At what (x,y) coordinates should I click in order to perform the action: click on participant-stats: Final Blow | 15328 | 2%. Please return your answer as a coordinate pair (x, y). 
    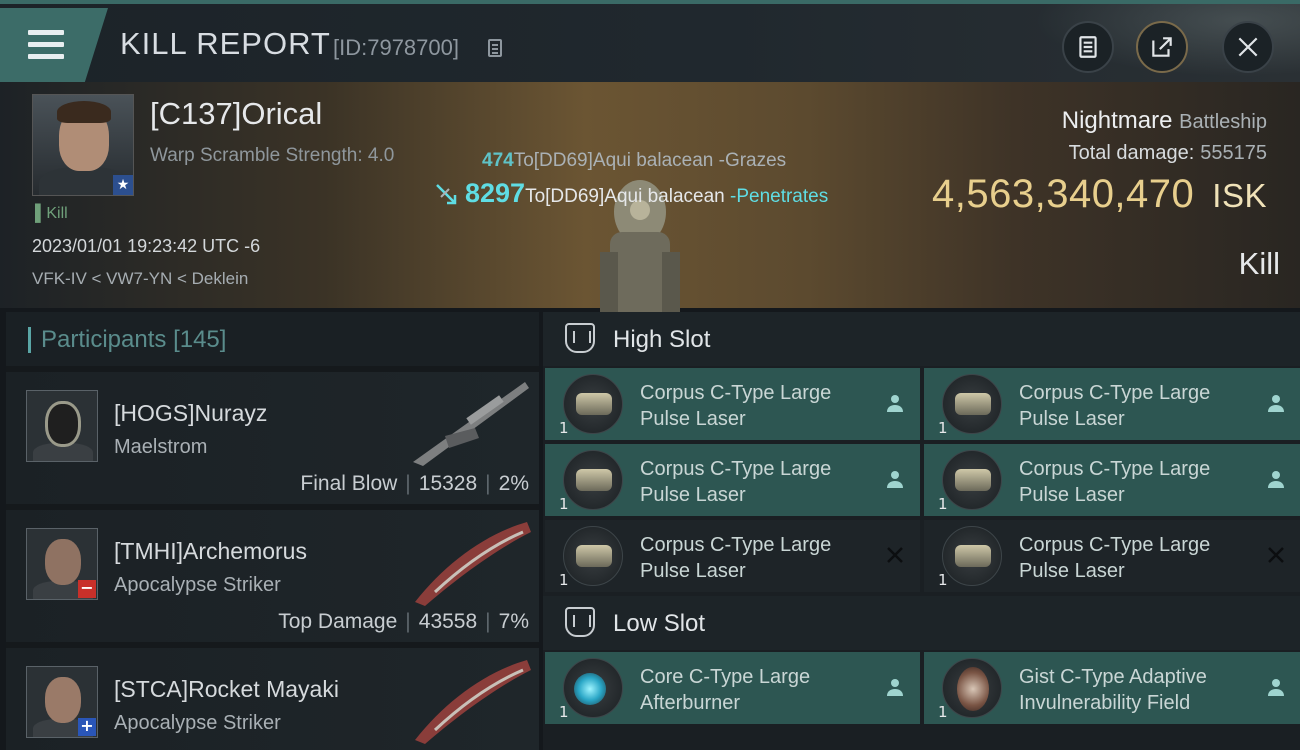
    Looking at the image, I should click on (414, 483).